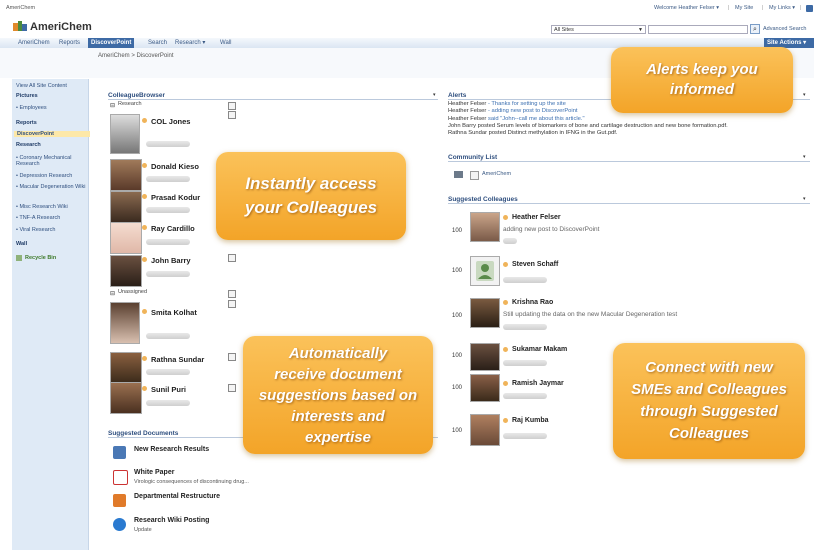 This screenshot has width=814, height=550. Describe the element at coordinates (51, 207) in the screenshot. I see `sidebar-item-misc: • Misc Research Wiki` at that location.